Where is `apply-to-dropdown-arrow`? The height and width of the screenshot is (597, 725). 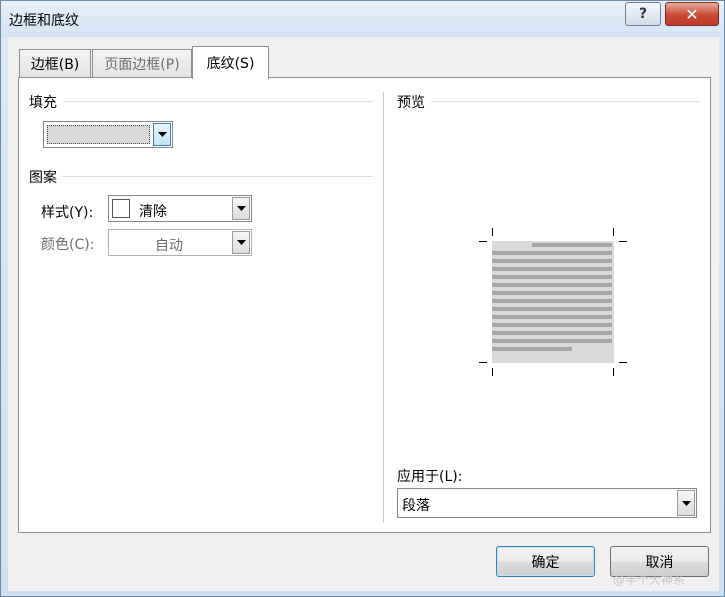
apply-to-dropdown-arrow is located at coordinates (686, 503).